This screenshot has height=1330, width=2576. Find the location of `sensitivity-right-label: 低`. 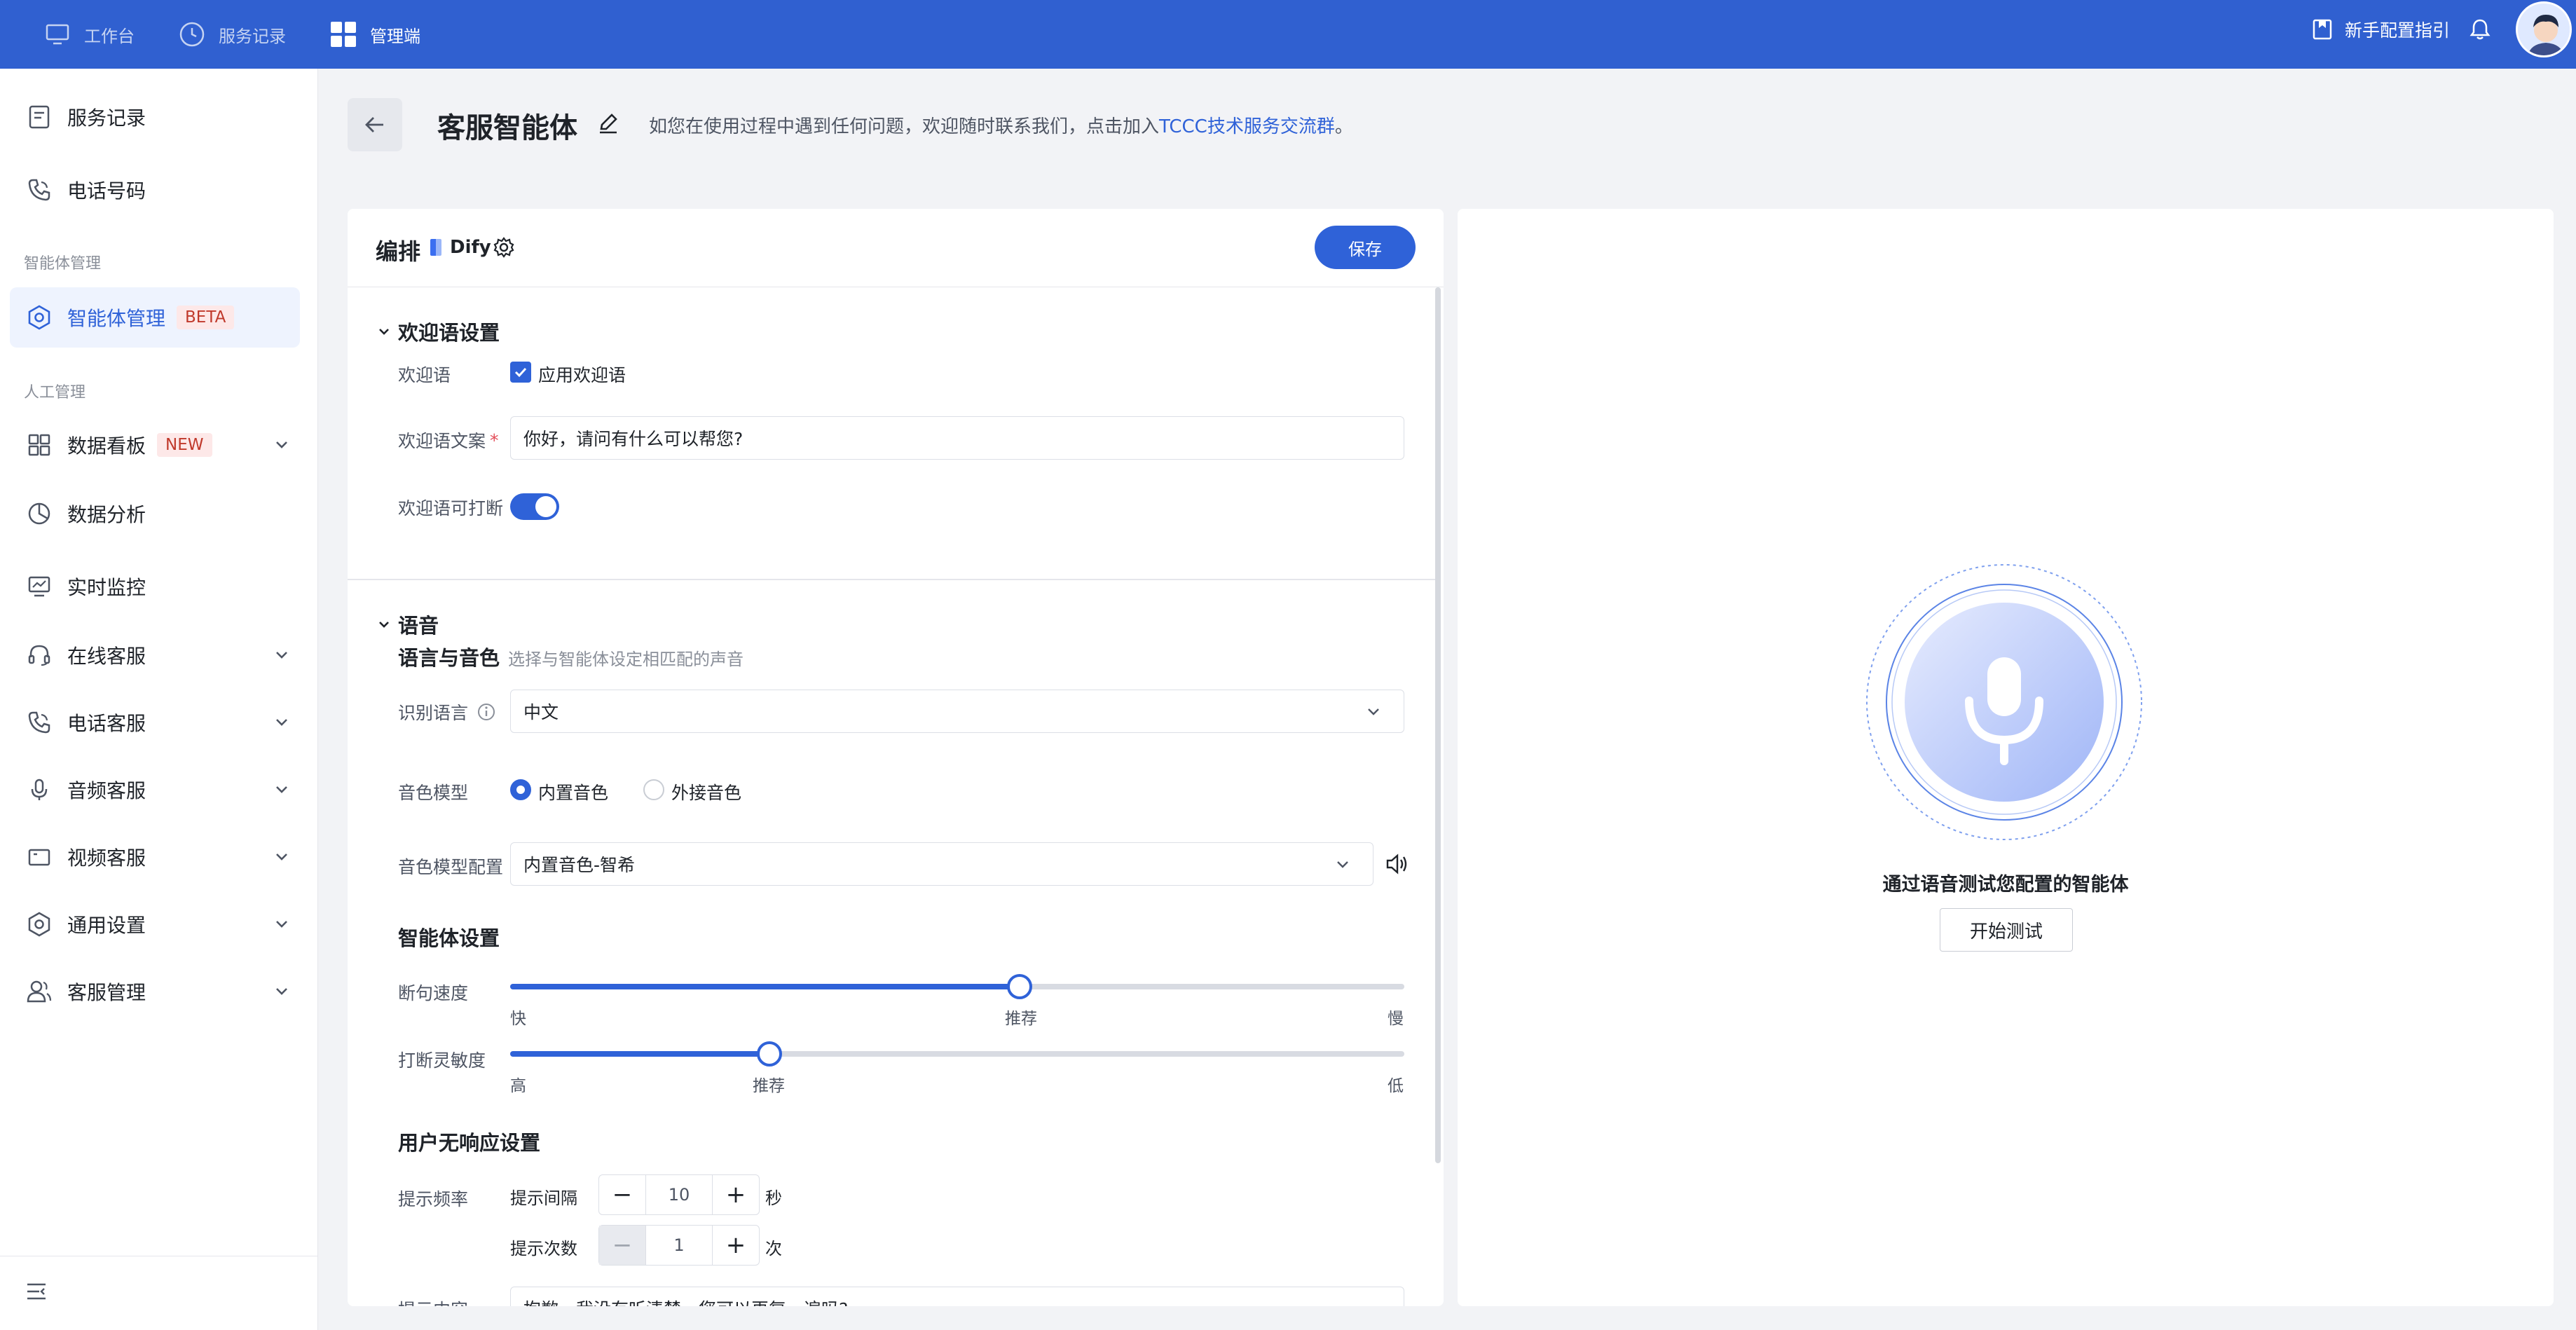

sensitivity-right-label: 低 is located at coordinates (1396, 1086).